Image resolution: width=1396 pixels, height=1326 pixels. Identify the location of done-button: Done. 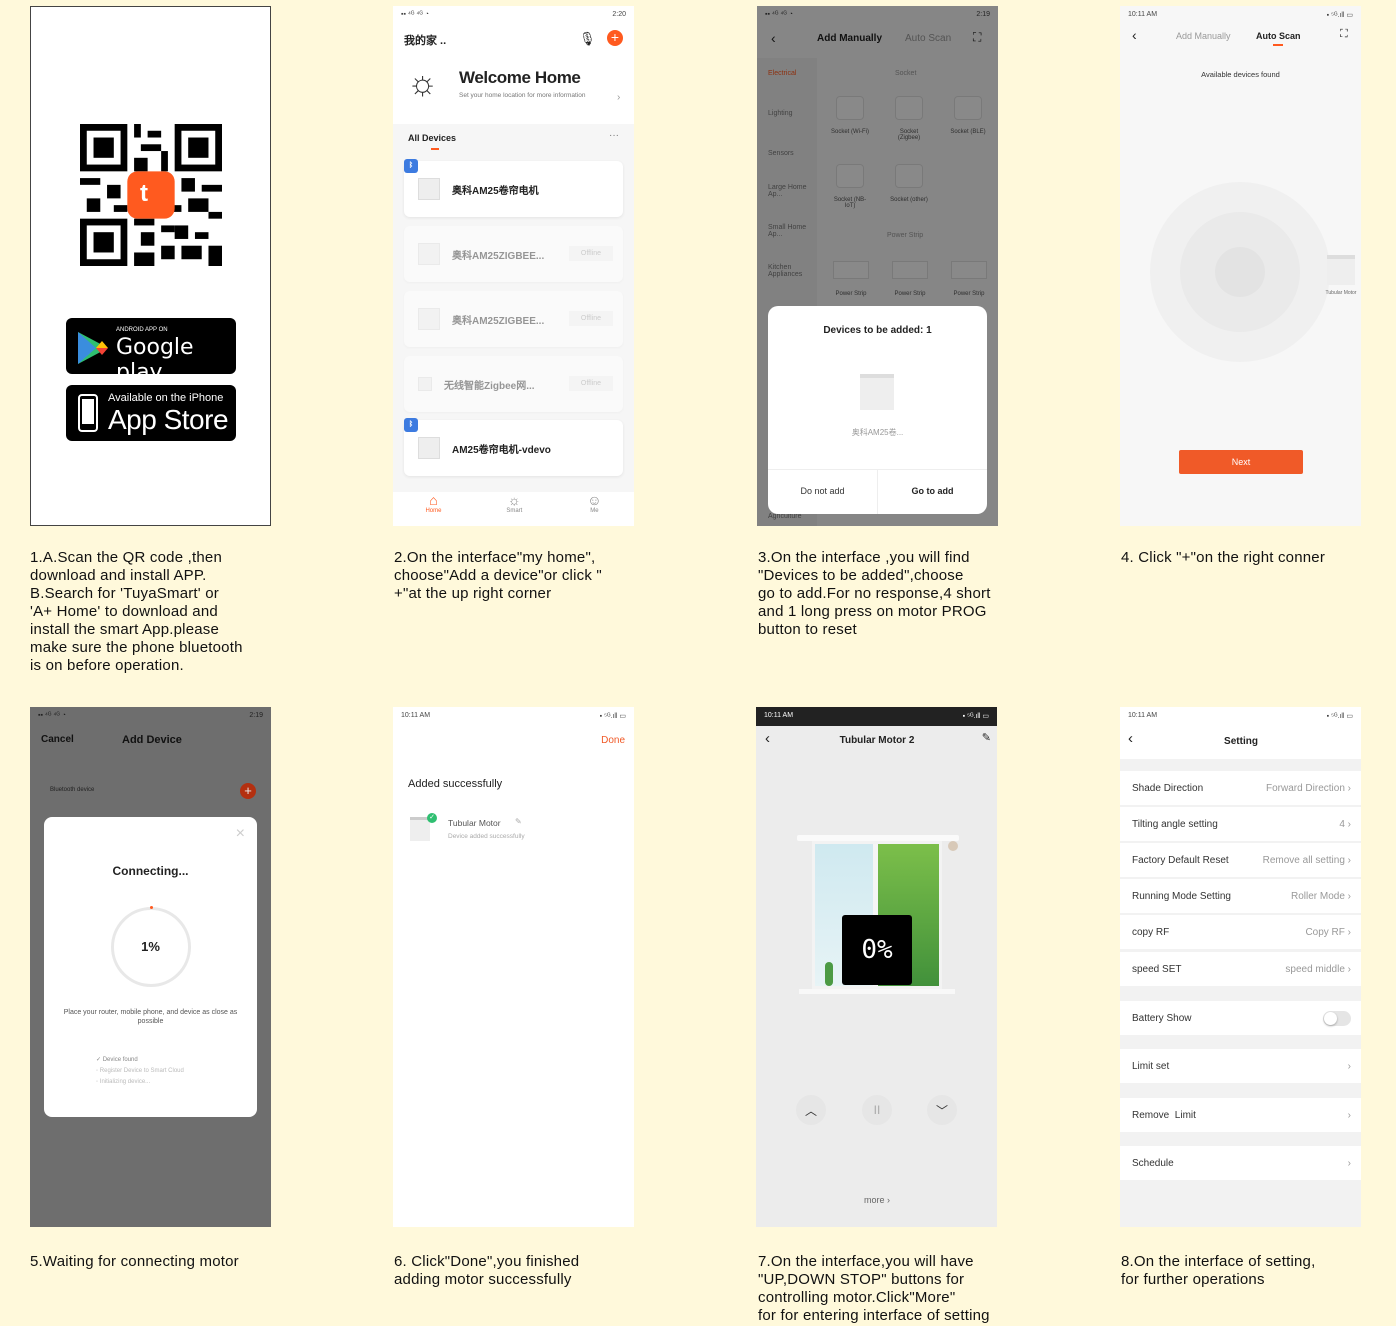
(613, 740).